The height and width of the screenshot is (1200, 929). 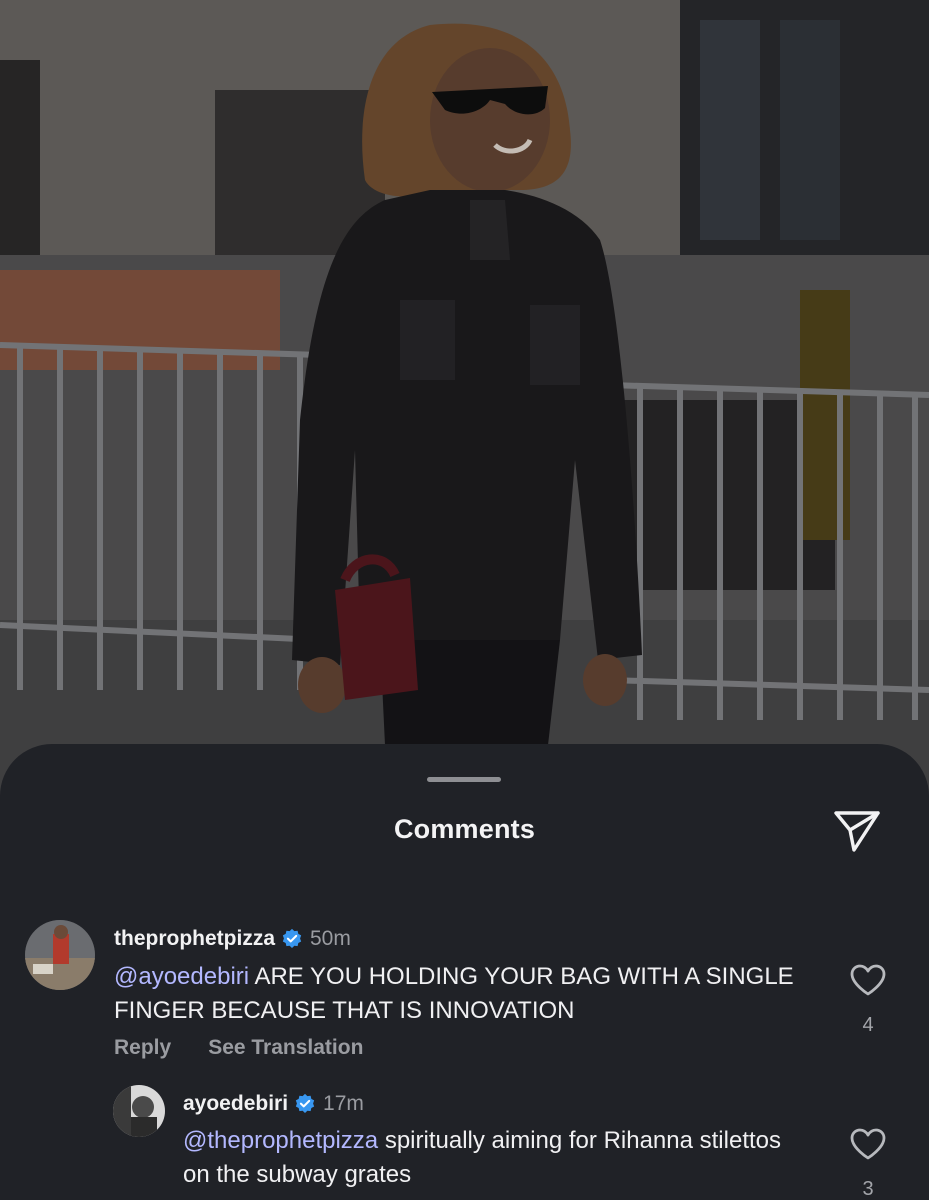 I want to click on reply-button: Reply, so click(x=142, y=1048).